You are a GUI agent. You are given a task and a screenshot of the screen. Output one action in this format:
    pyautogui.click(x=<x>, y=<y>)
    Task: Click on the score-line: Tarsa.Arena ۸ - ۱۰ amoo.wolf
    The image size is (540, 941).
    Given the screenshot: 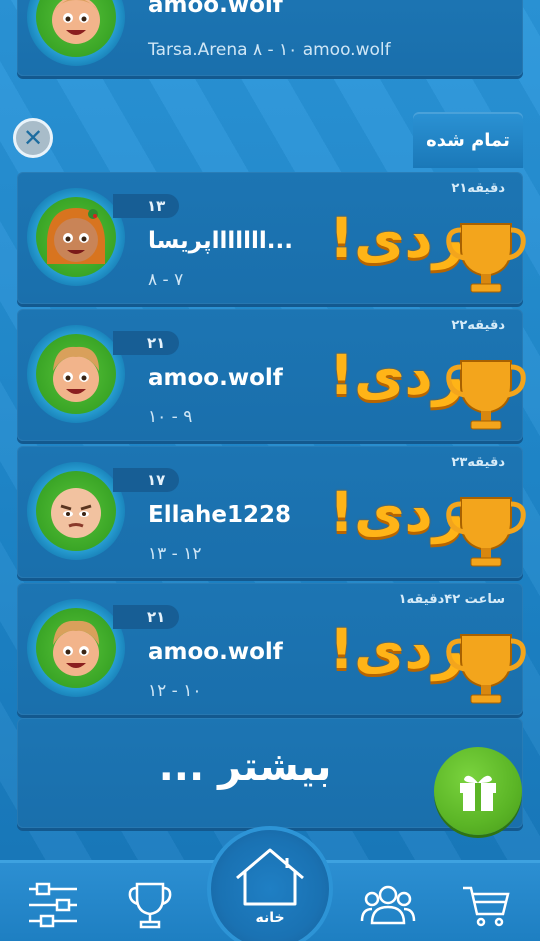 What is the action you would take?
    pyautogui.click(x=269, y=50)
    